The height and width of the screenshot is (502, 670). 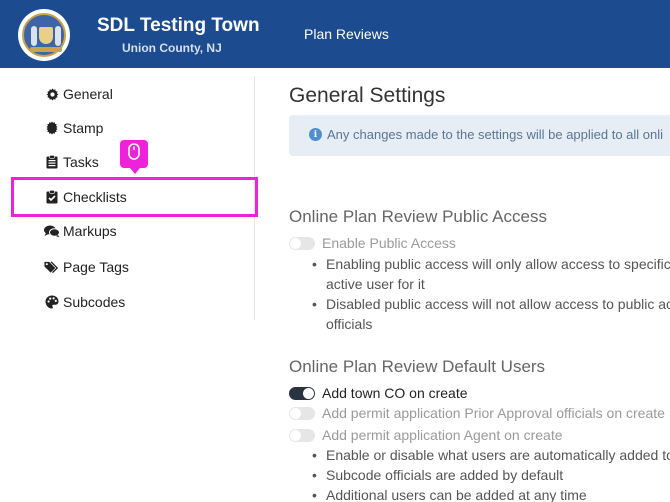 What do you see at coordinates (178, 25) in the screenshot?
I see `app-title: SDL Testing Town` at bounding box center [178, 25].